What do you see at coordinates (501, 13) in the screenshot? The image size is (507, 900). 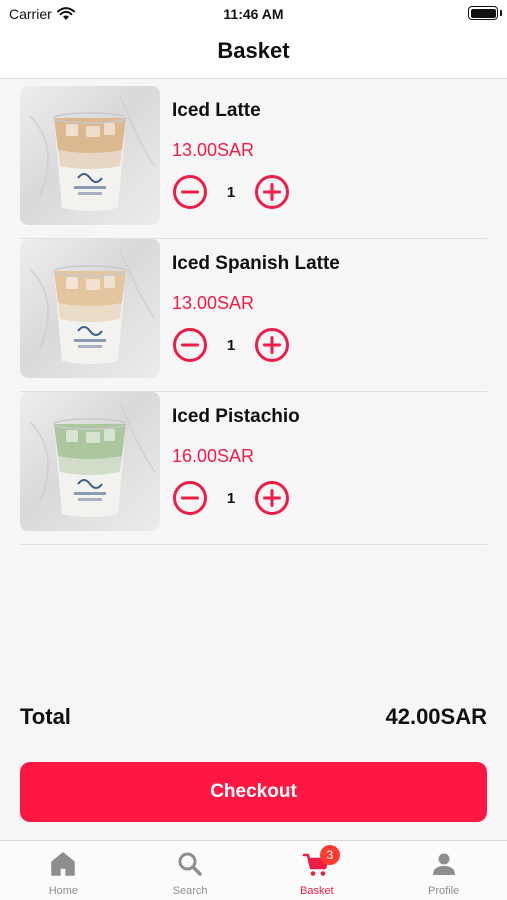 I see `battery-cap` at bounding box center [501, 13].